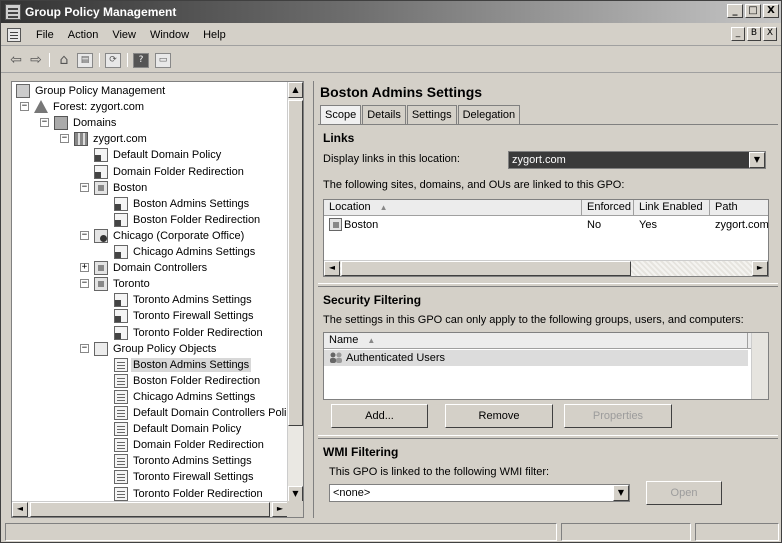  Describe the element at coordinates (391, 35) in the screenshot. I see `menu-bar: File Action View Window Help _ B X` at that location.